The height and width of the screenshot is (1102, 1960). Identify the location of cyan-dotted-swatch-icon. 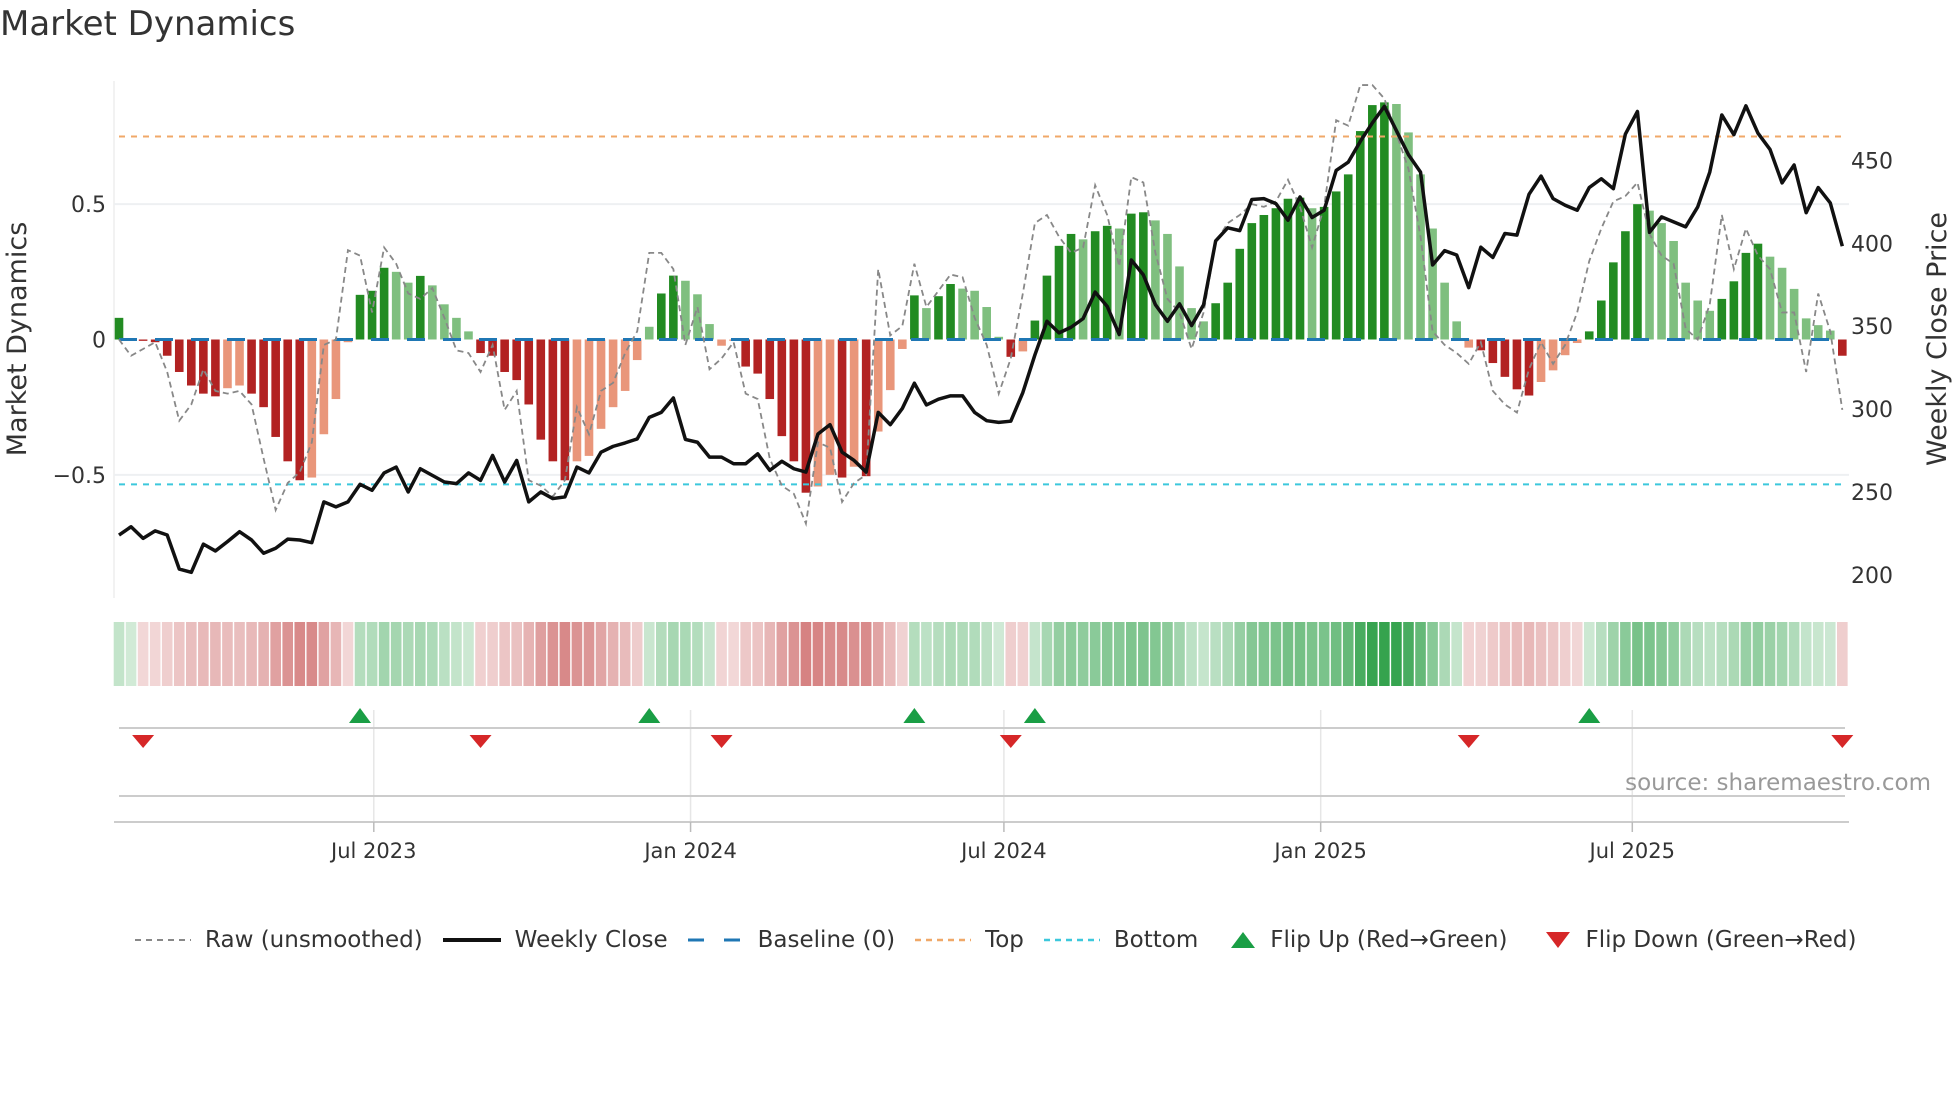
(1071, 940).